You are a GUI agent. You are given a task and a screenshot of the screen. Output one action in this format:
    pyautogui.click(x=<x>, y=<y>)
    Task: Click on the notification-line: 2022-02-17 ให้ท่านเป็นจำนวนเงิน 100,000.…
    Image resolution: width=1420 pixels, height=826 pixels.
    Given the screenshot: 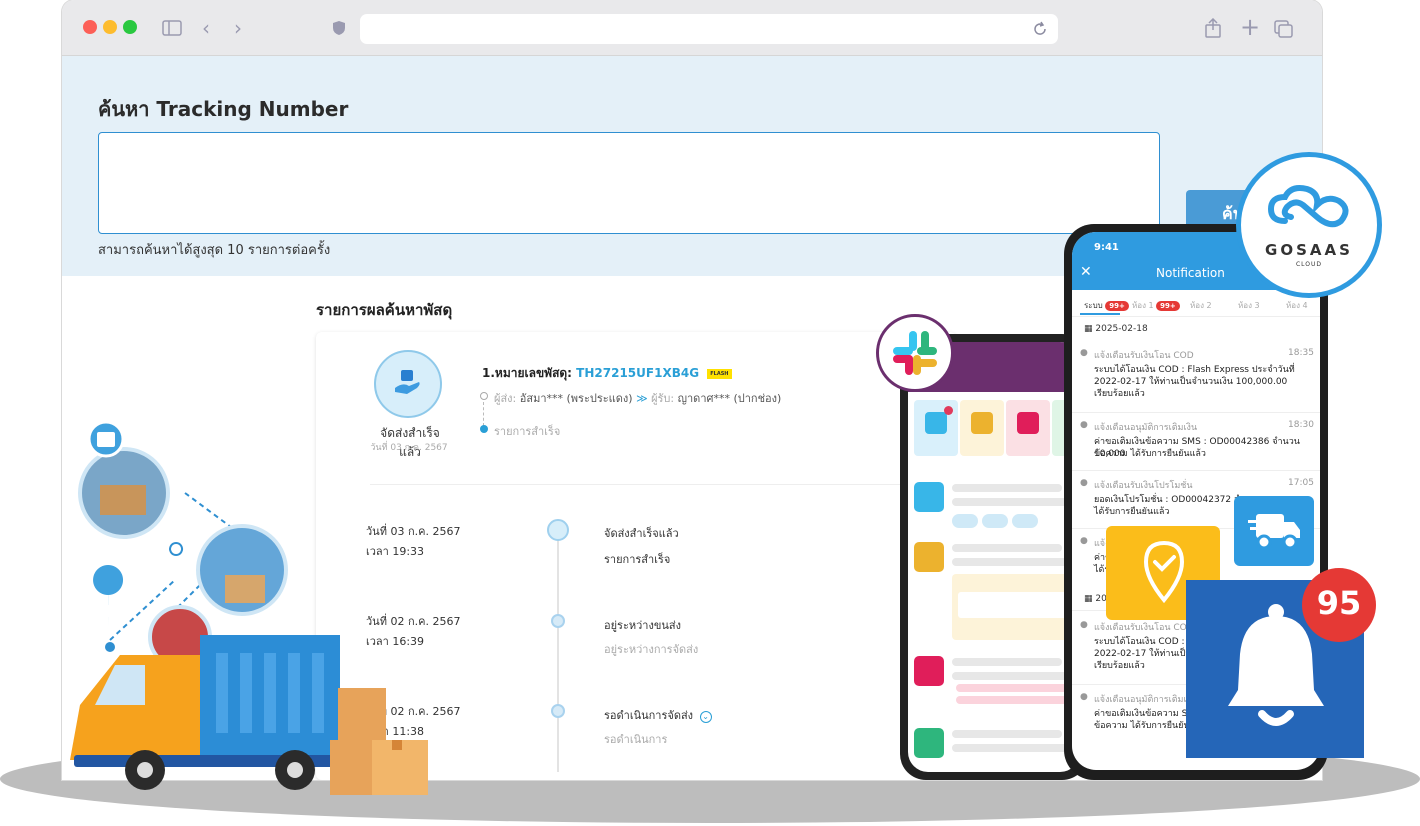 What is the action you would take?
    pyautogui.click(x=1191, y=382)
    